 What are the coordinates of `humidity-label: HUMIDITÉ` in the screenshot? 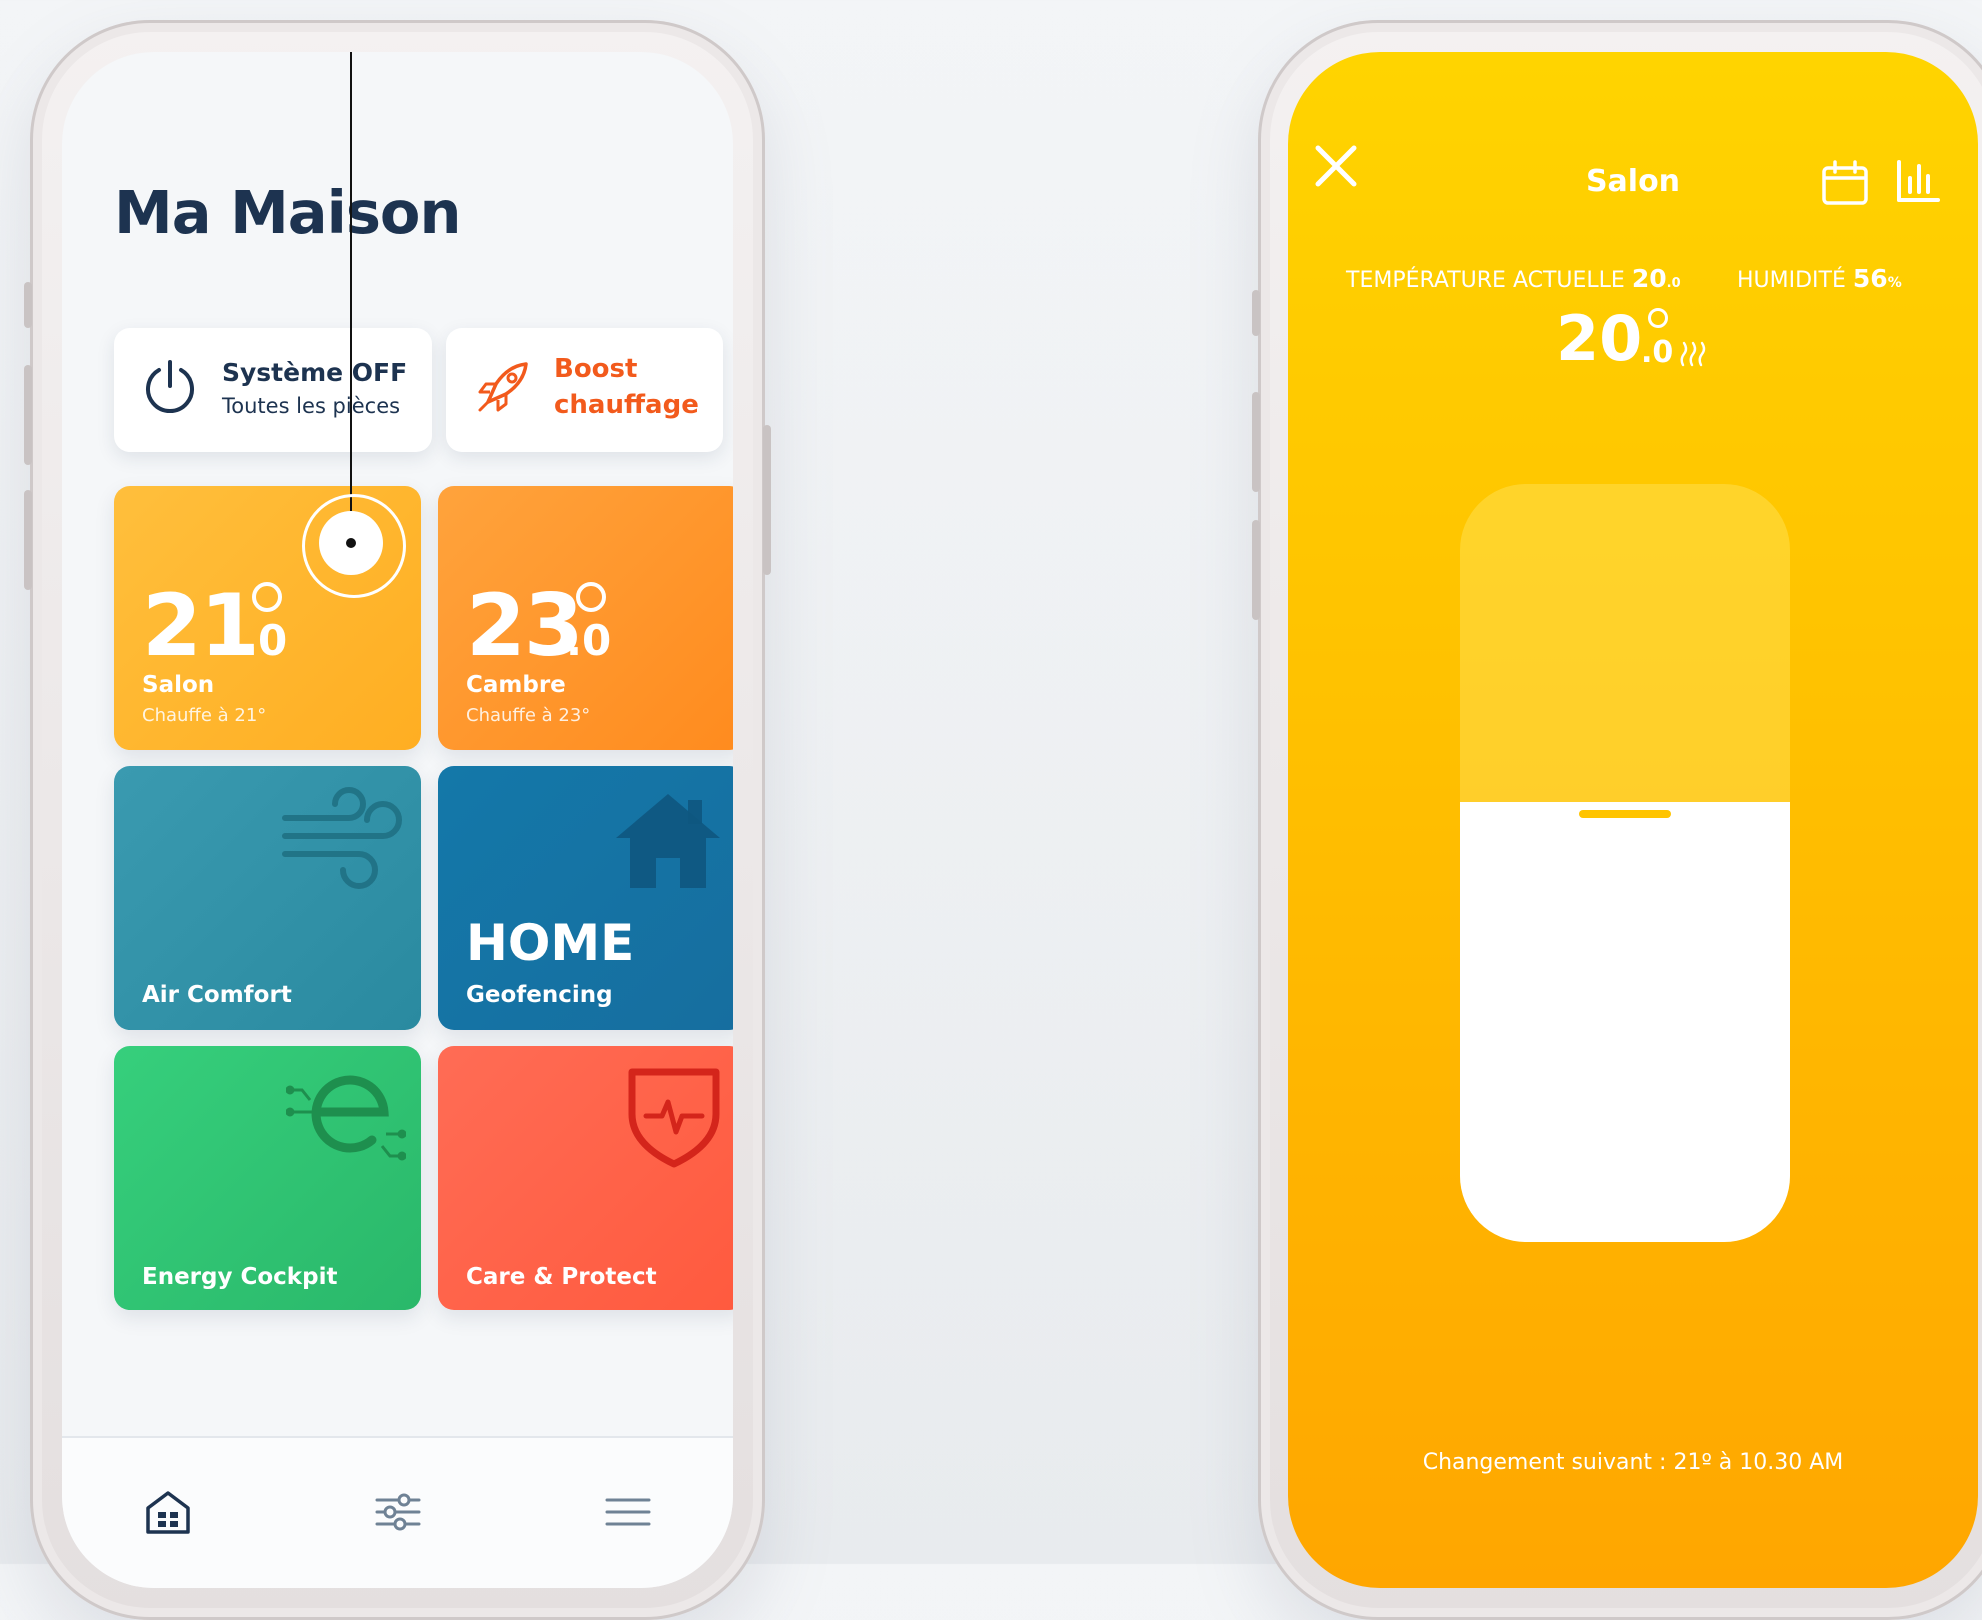 It's located at (1791, 280).